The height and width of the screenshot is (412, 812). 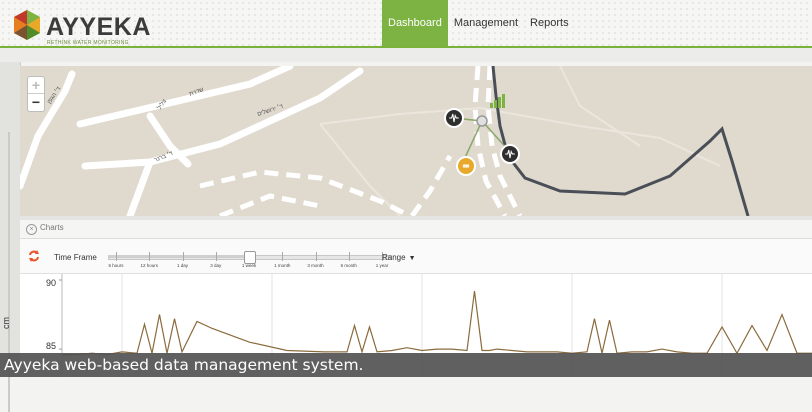 What do you see at coordinates (382, 265) in the screenshot?
I see `slider-label-1-year: 1 year` at bounding box center [382, 265].